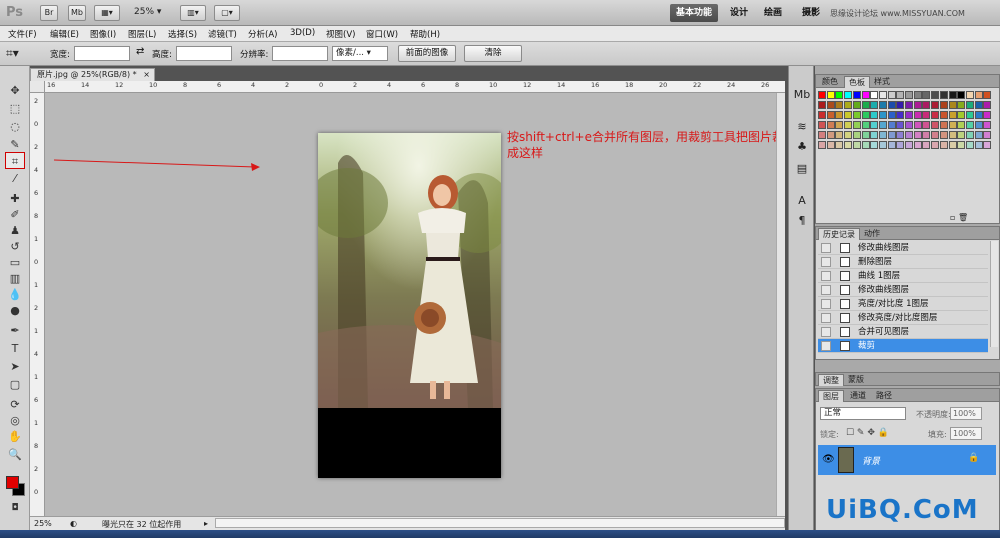 This screenshot has width=1000, height=538. I want to click on history-item: 删除图层, so click(903, 262).